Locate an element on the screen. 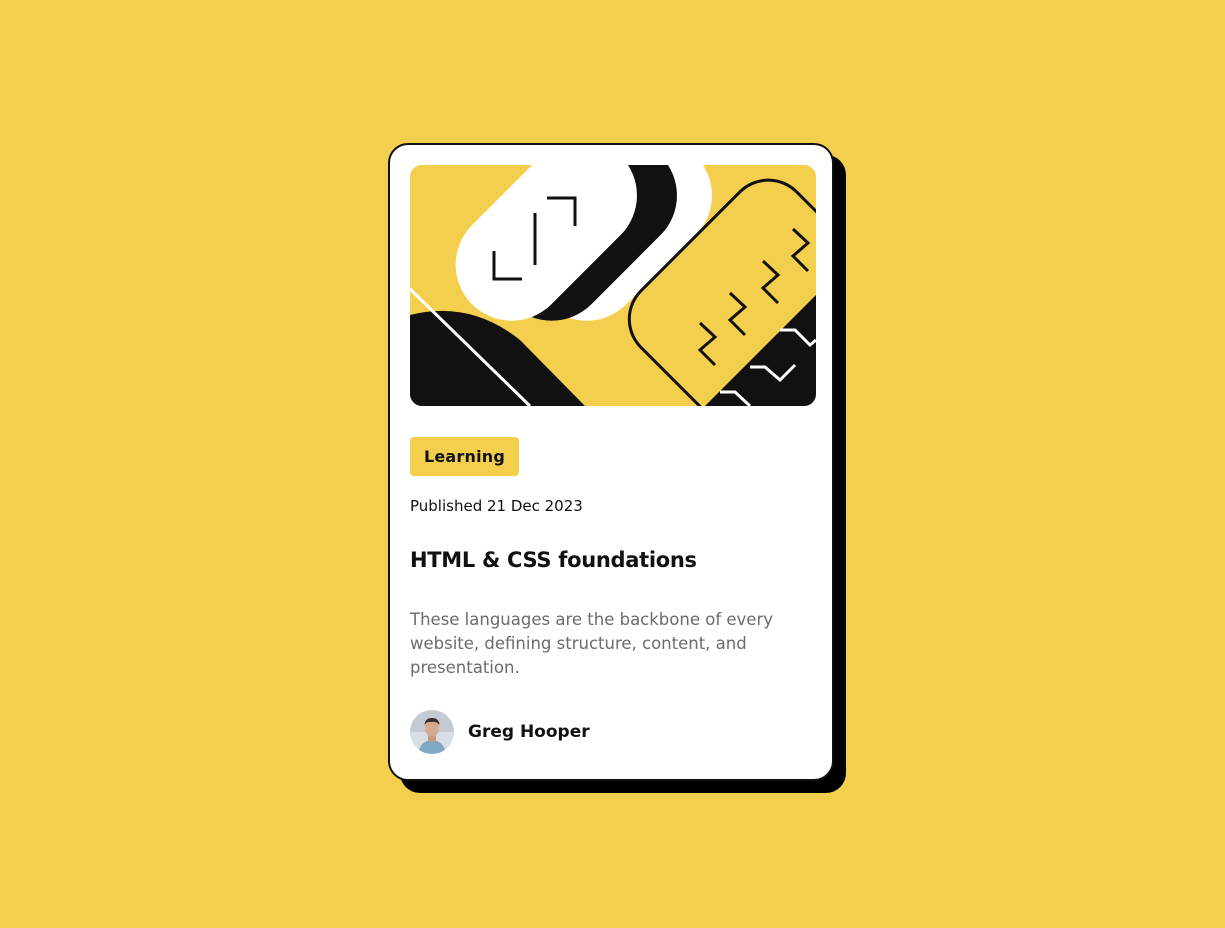 This screenshot has height=928, width=1225. category-tag: Learning is located at coordinates (464, 456).